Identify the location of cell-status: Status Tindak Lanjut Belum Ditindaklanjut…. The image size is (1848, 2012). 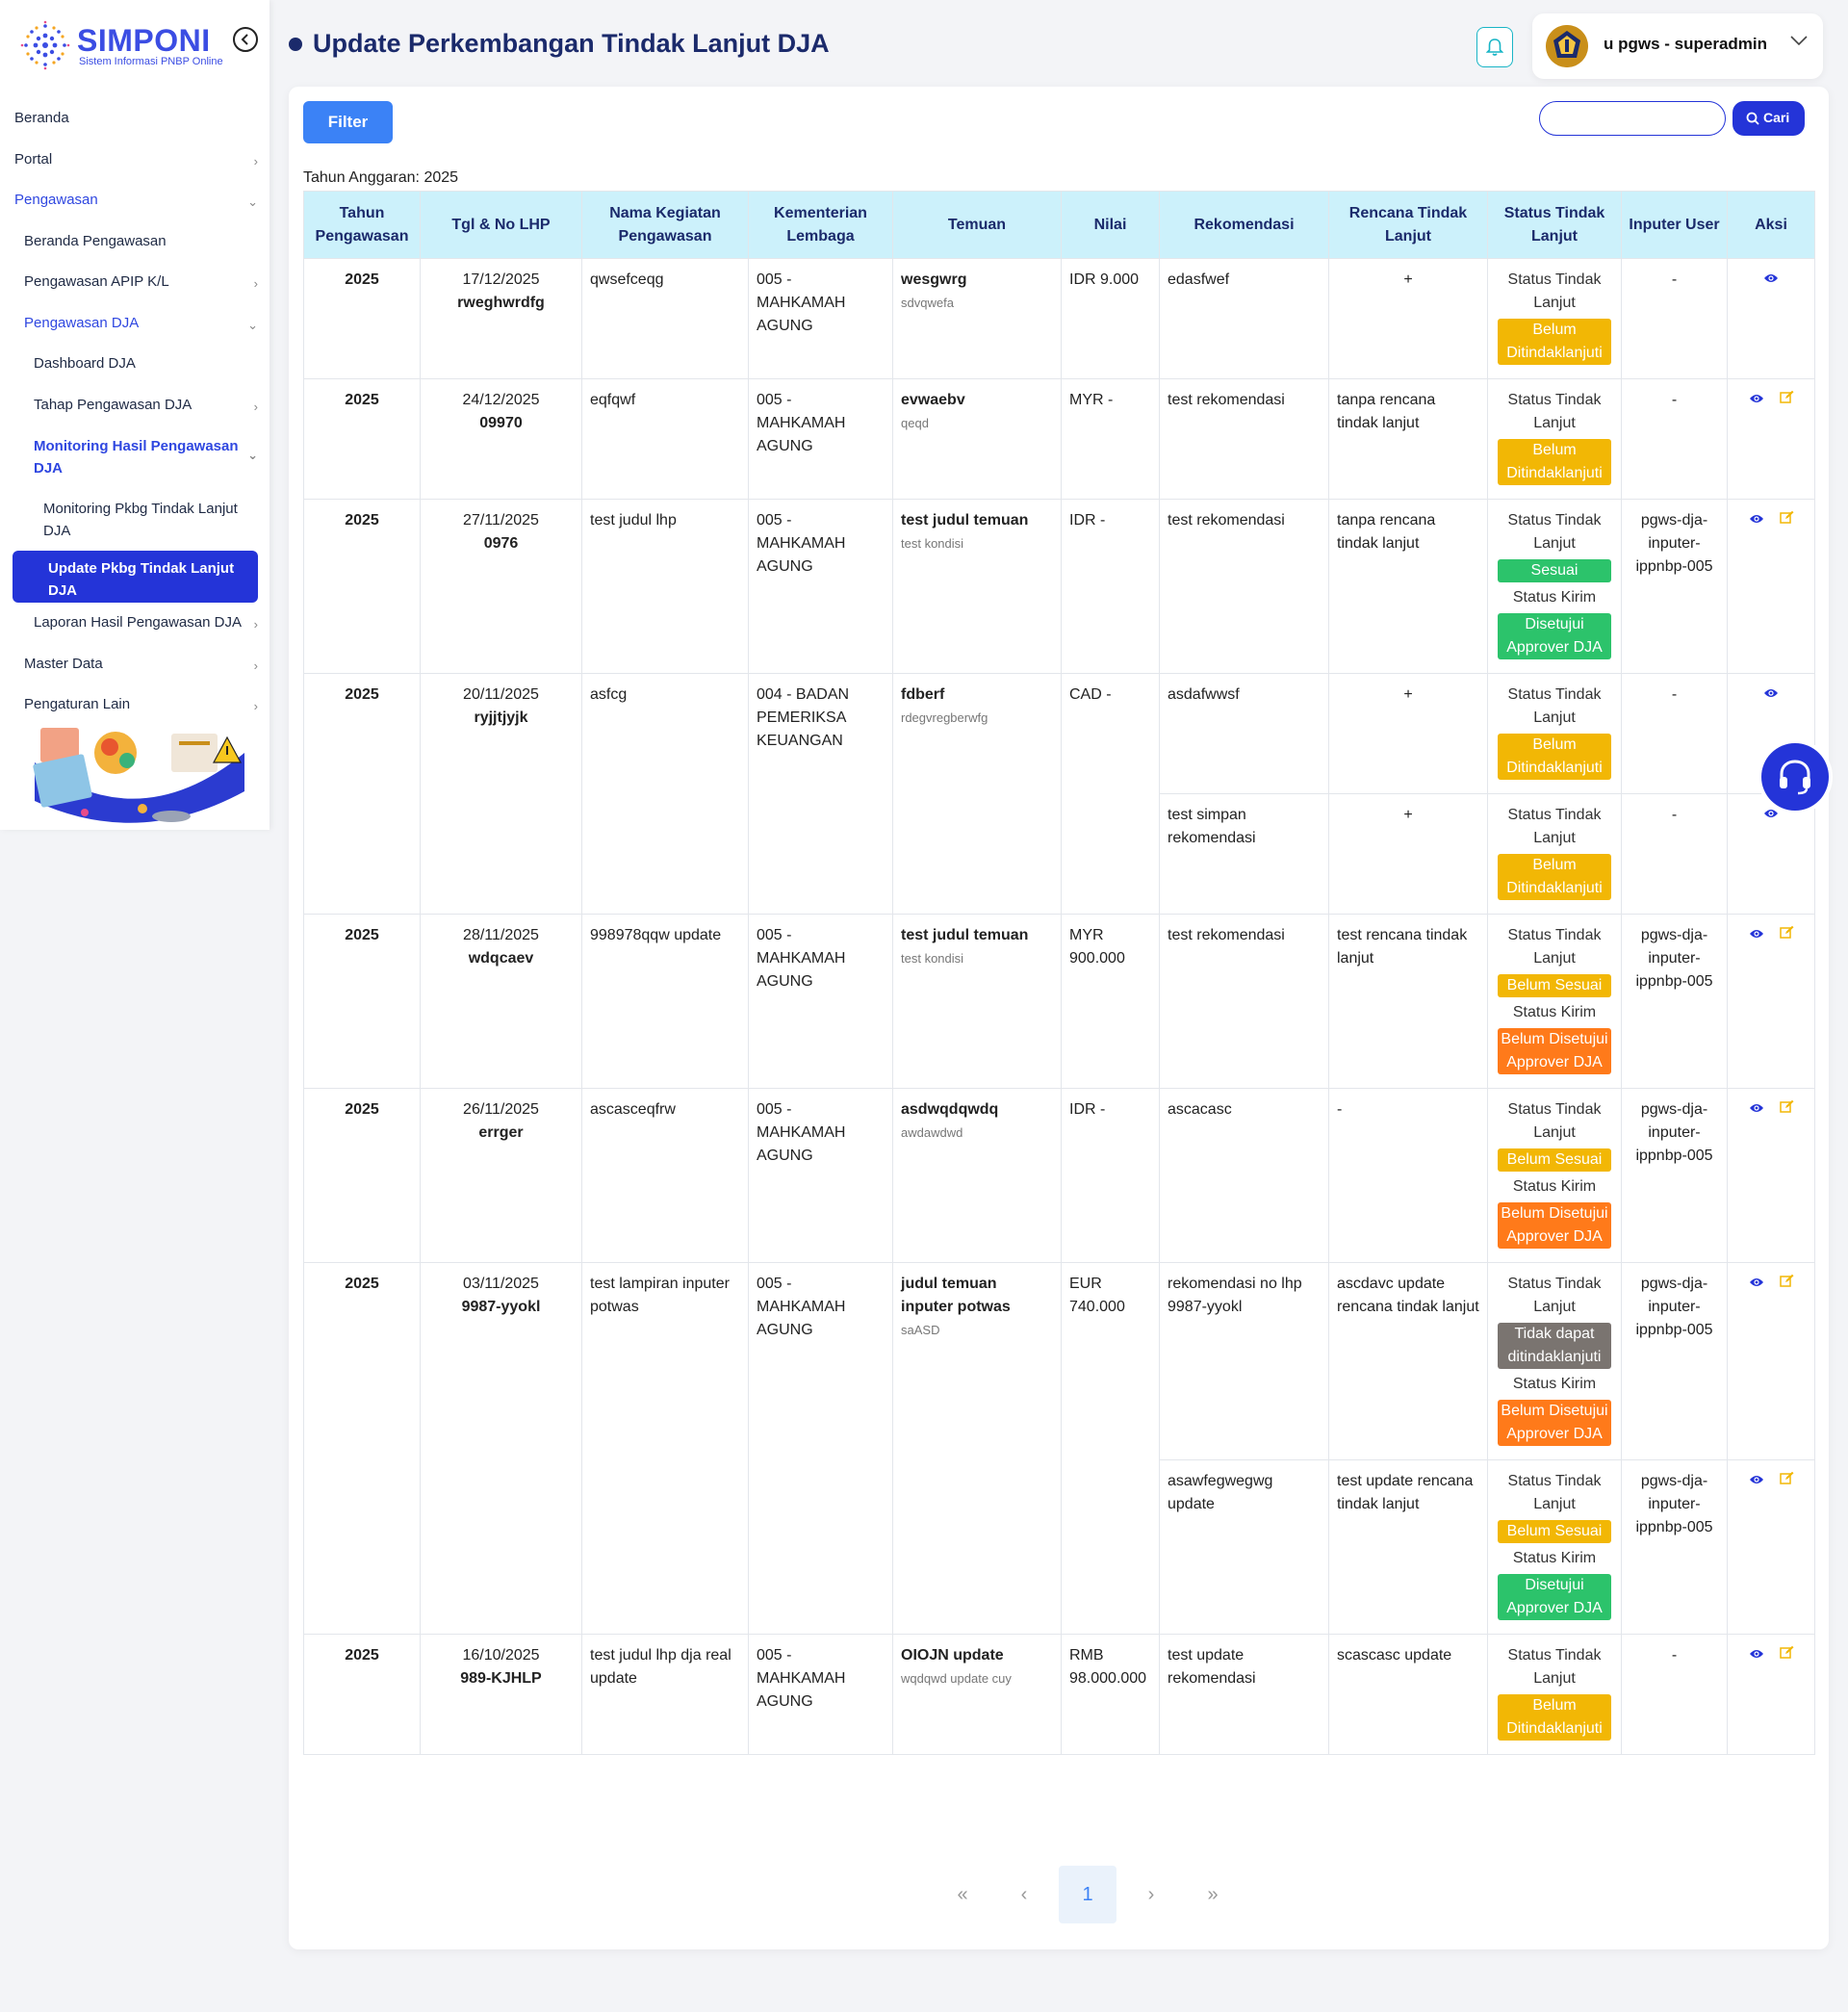
(1554, 1695).